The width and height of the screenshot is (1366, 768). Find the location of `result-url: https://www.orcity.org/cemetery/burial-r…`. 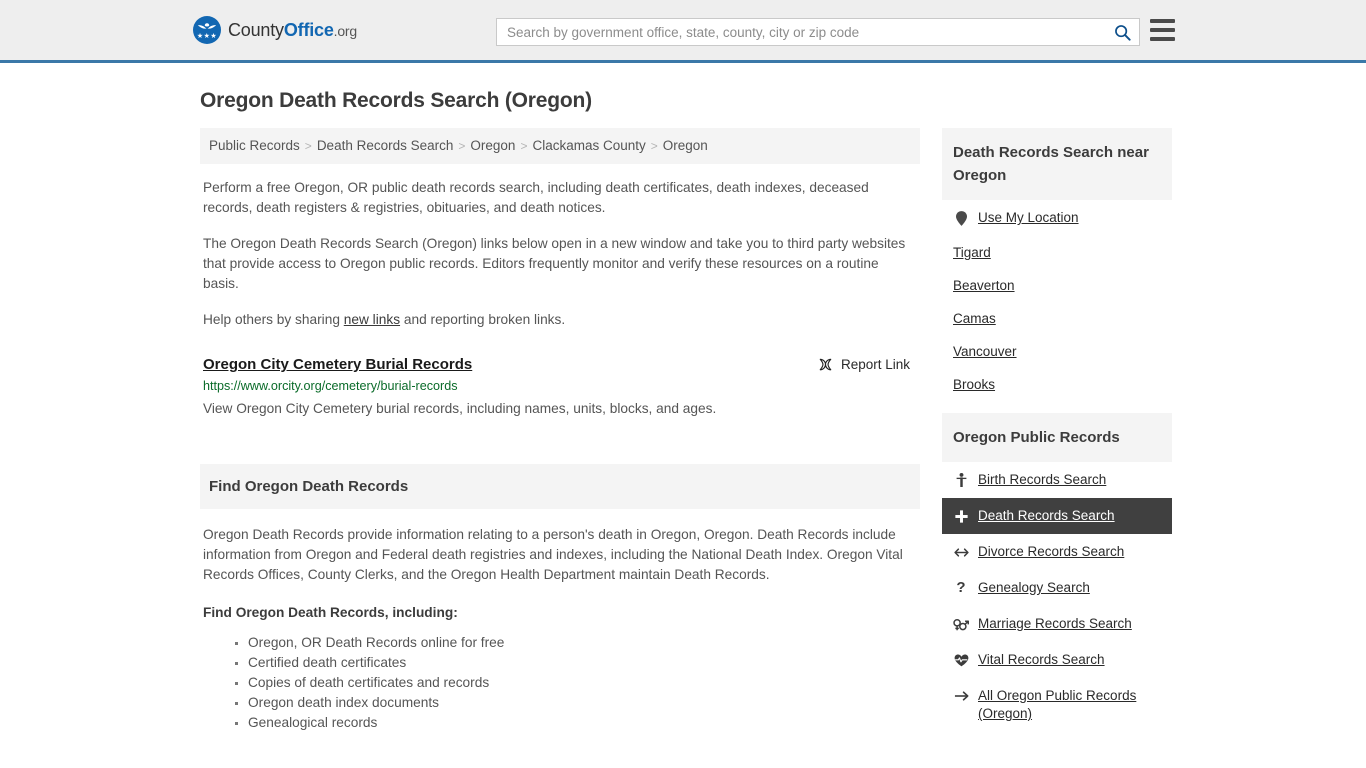

result-url: https://www.orcity.org/cemetery/burial-r… is located at coordinates (330, 386).